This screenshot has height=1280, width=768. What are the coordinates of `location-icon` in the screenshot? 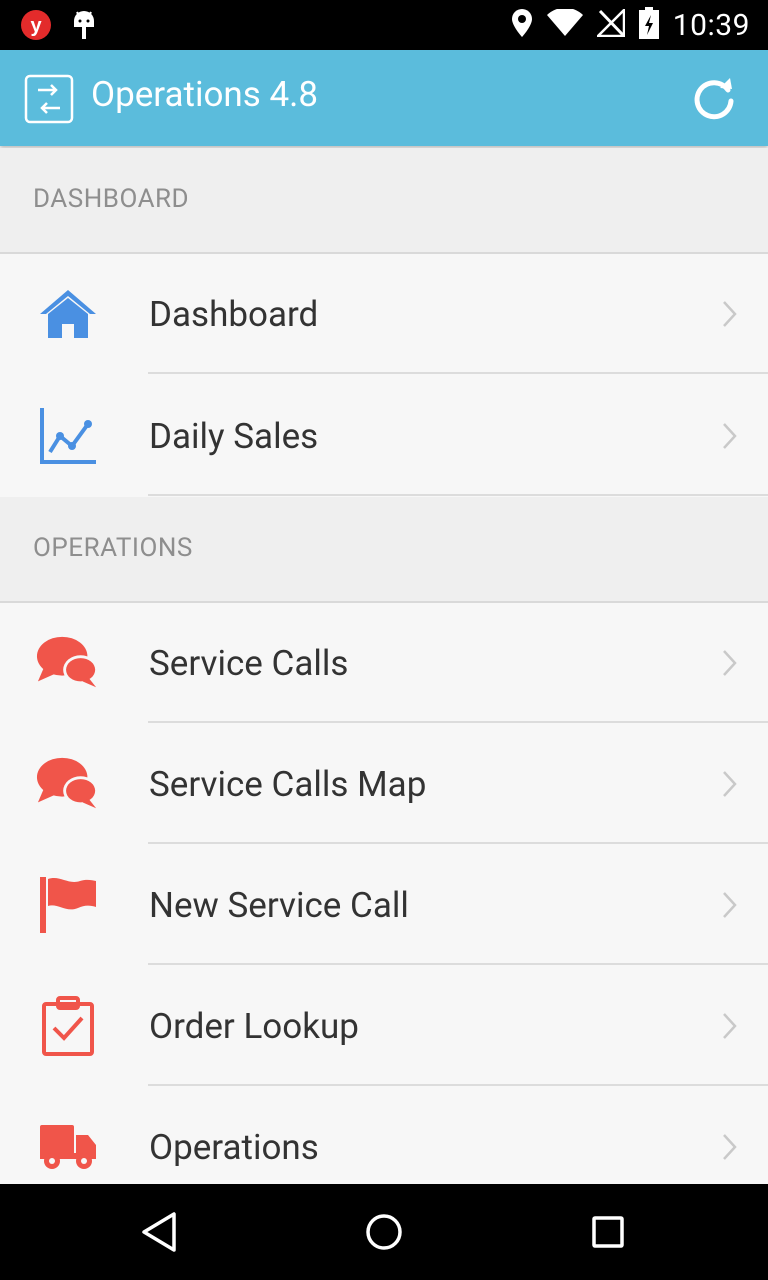 It's located at (522, 25).